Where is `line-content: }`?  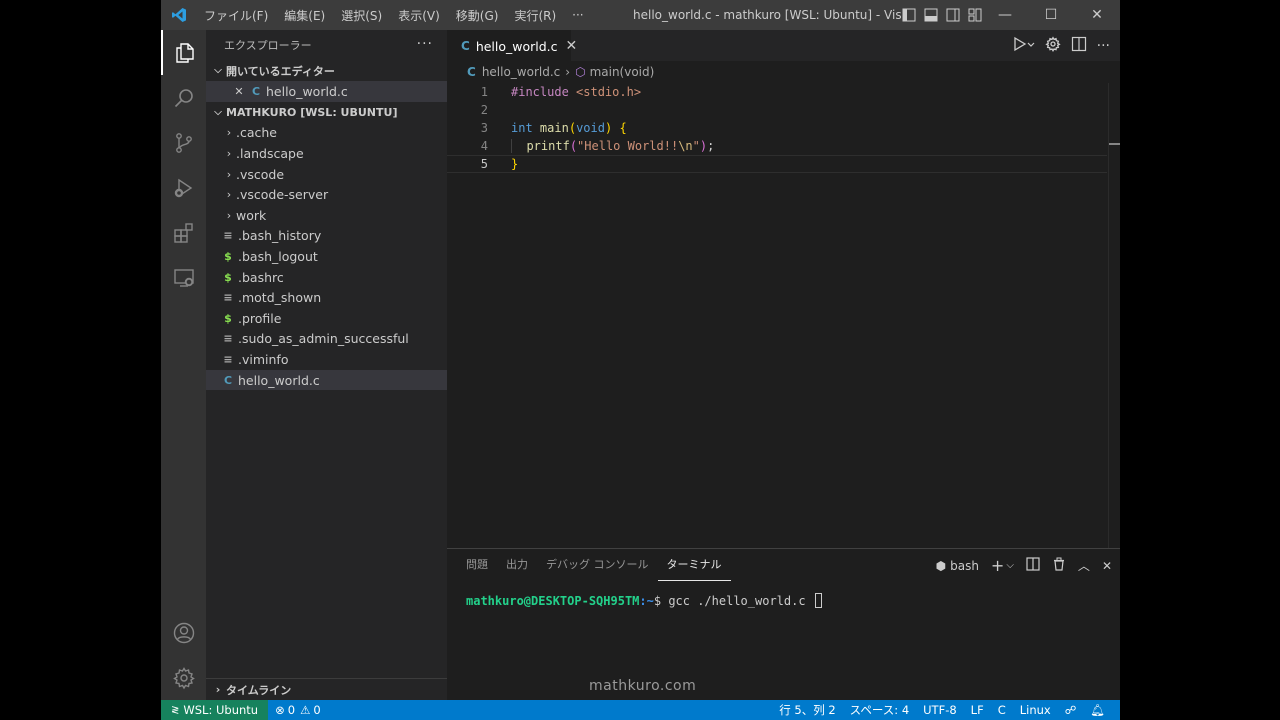 line-content: } is located at coordinates (515, 164).